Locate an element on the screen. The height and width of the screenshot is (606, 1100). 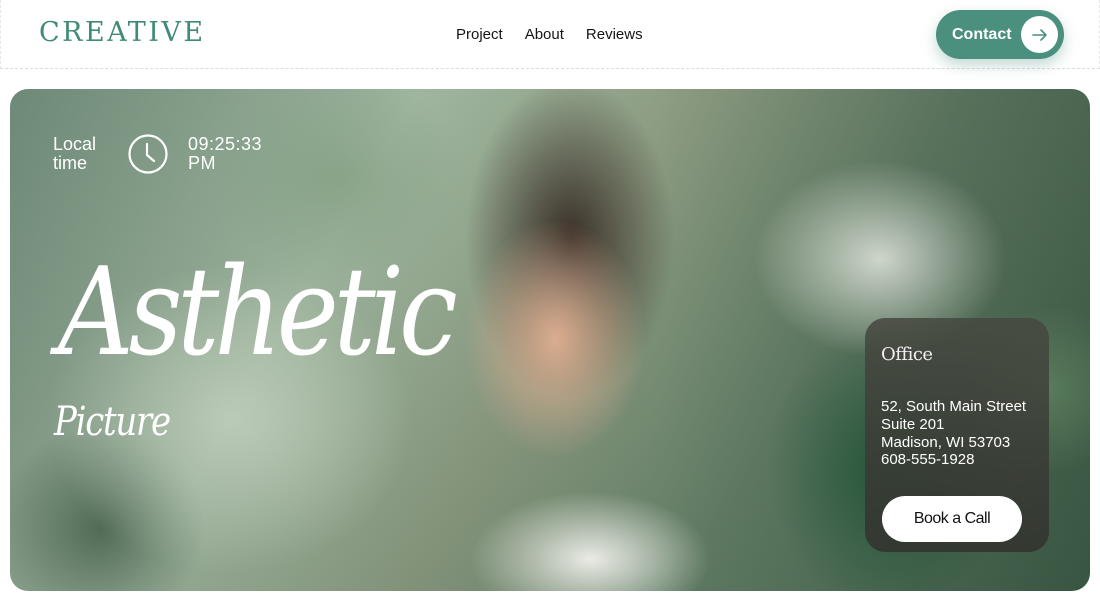
office-address-city: Madison, WI 53703 is located at coordinates (946, 442).